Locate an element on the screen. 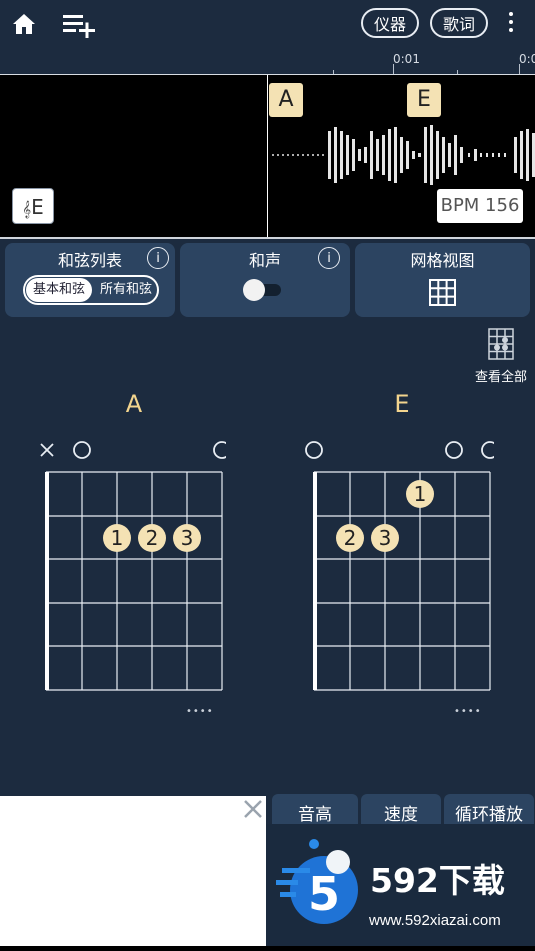  harmony-toggle is located at coordinates (262, 290).